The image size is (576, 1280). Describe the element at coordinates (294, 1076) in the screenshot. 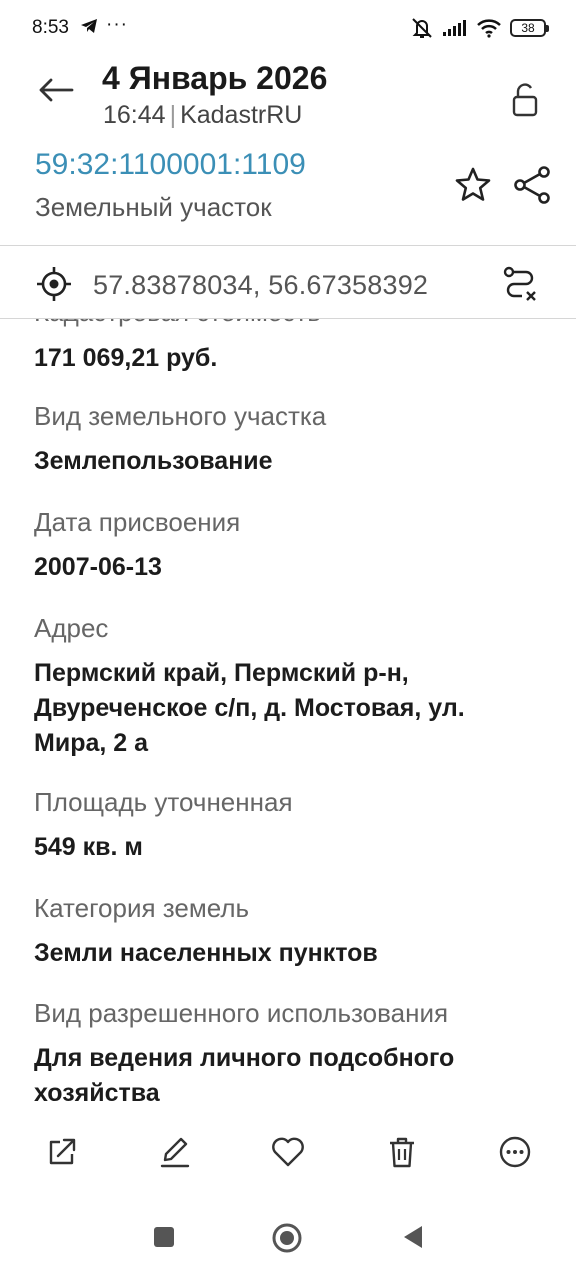

I see `field-value: Для ведения личного подсобного хозяйства` at that location.